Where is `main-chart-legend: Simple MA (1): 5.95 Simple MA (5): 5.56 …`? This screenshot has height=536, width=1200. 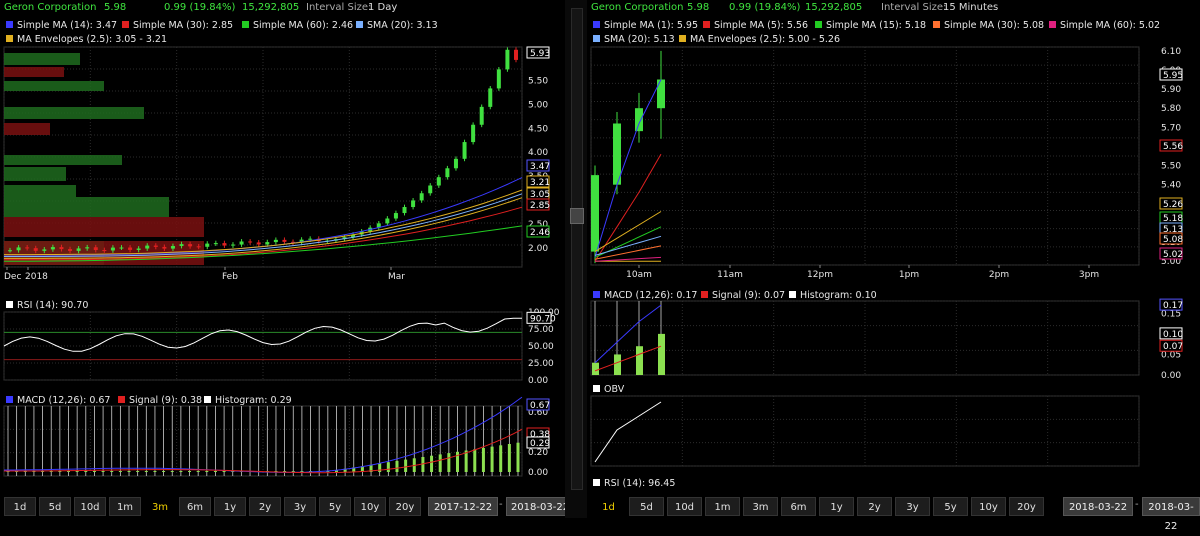
main-chart-legend: Simple MA (1): 5.95 Simple MA (5): 5.56 … is located at coordinates (893, 33).